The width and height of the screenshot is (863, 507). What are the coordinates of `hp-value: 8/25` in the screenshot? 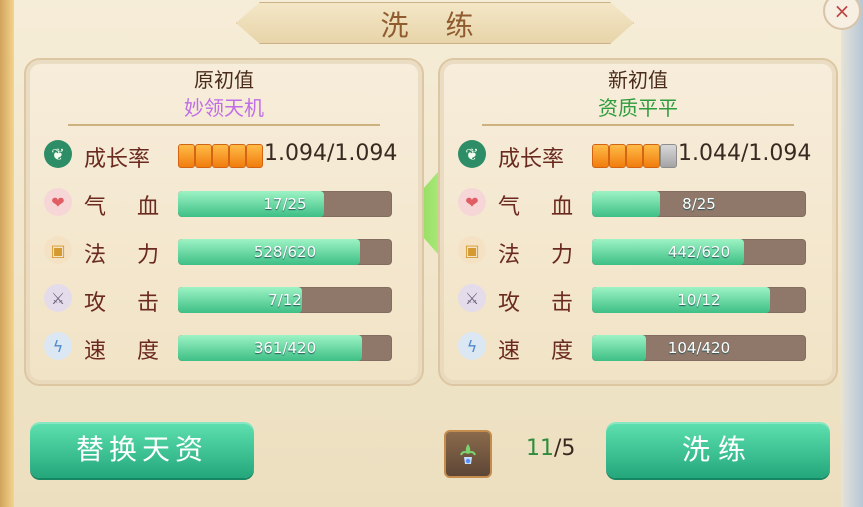 It's located at (699, 204).